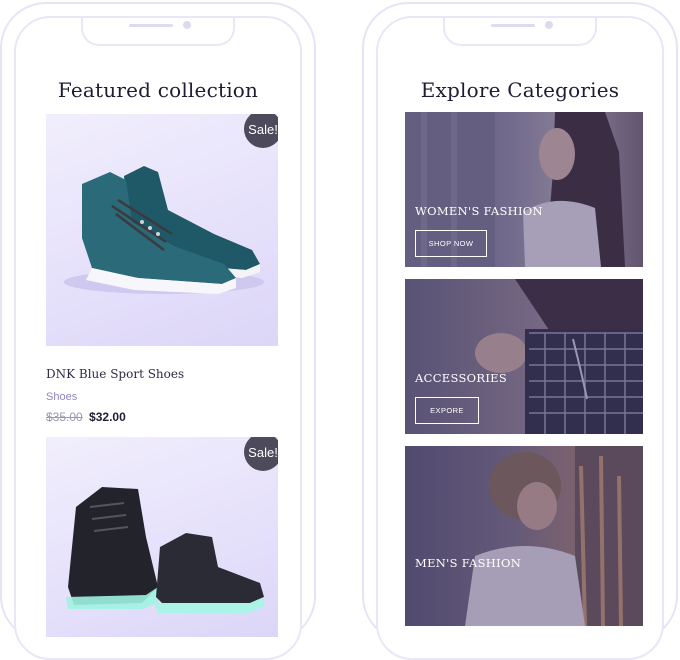  I want to click on explore-button: EXPORE, so click(447, 410).